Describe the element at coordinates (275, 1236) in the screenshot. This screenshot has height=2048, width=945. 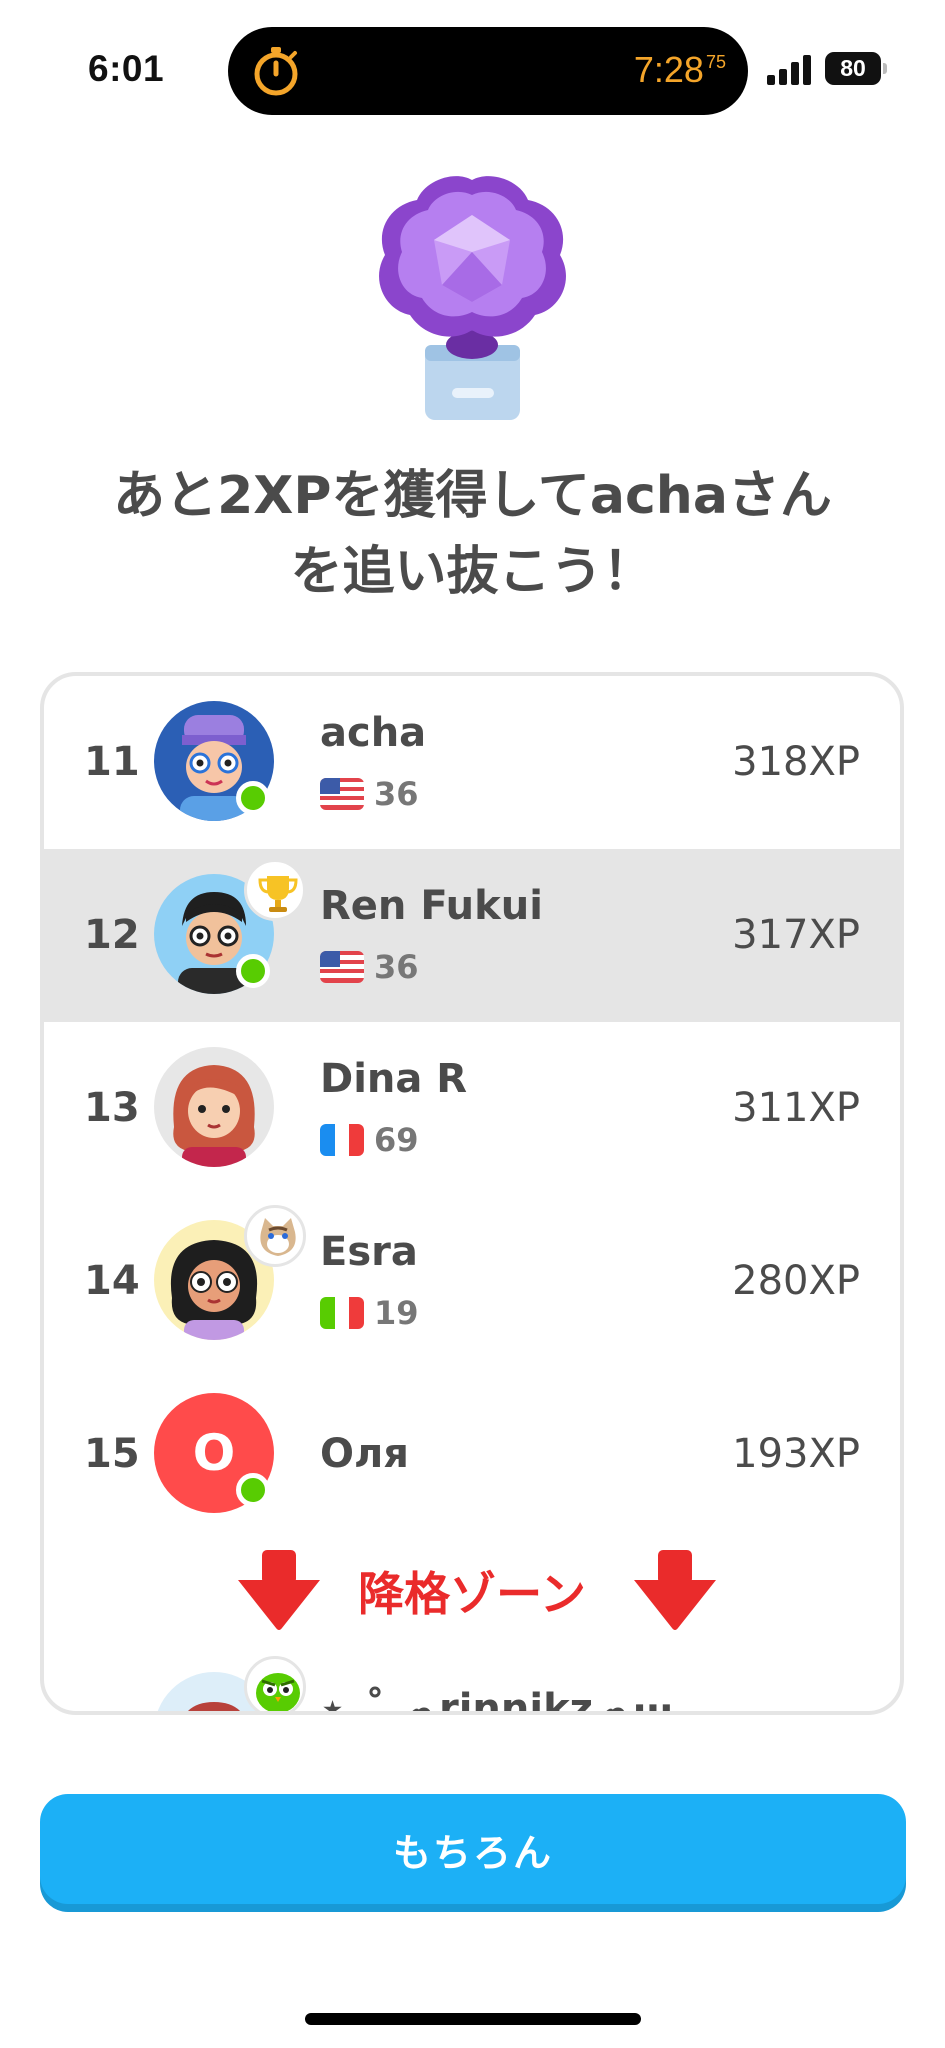
I see `cat-icon` at that location.